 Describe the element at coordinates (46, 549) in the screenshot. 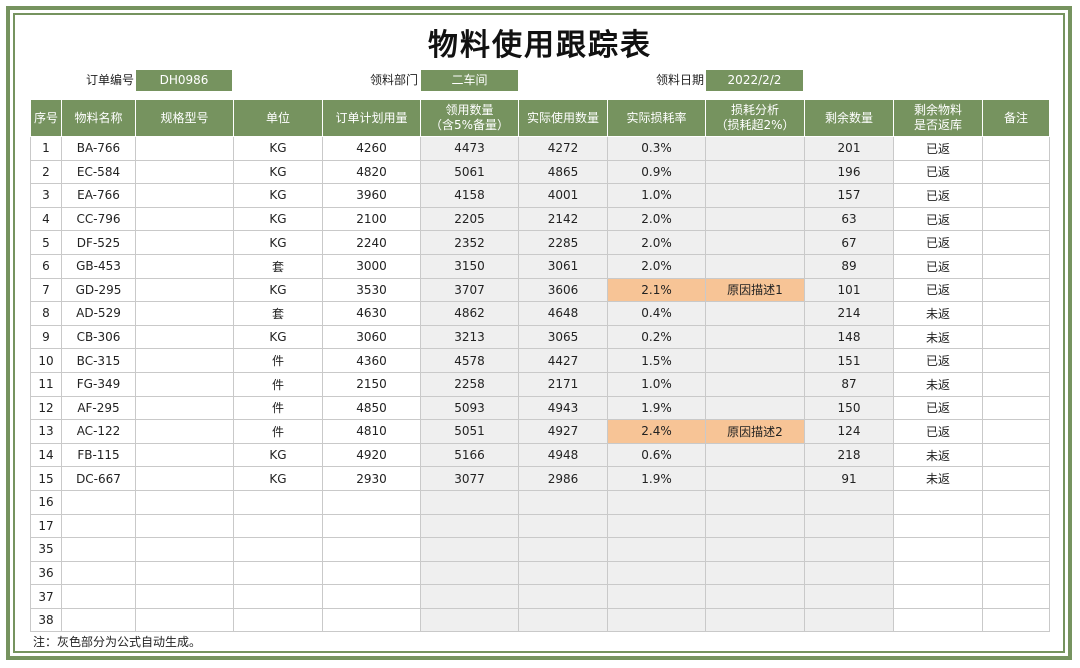

I see `cell-no: 35` at that location.